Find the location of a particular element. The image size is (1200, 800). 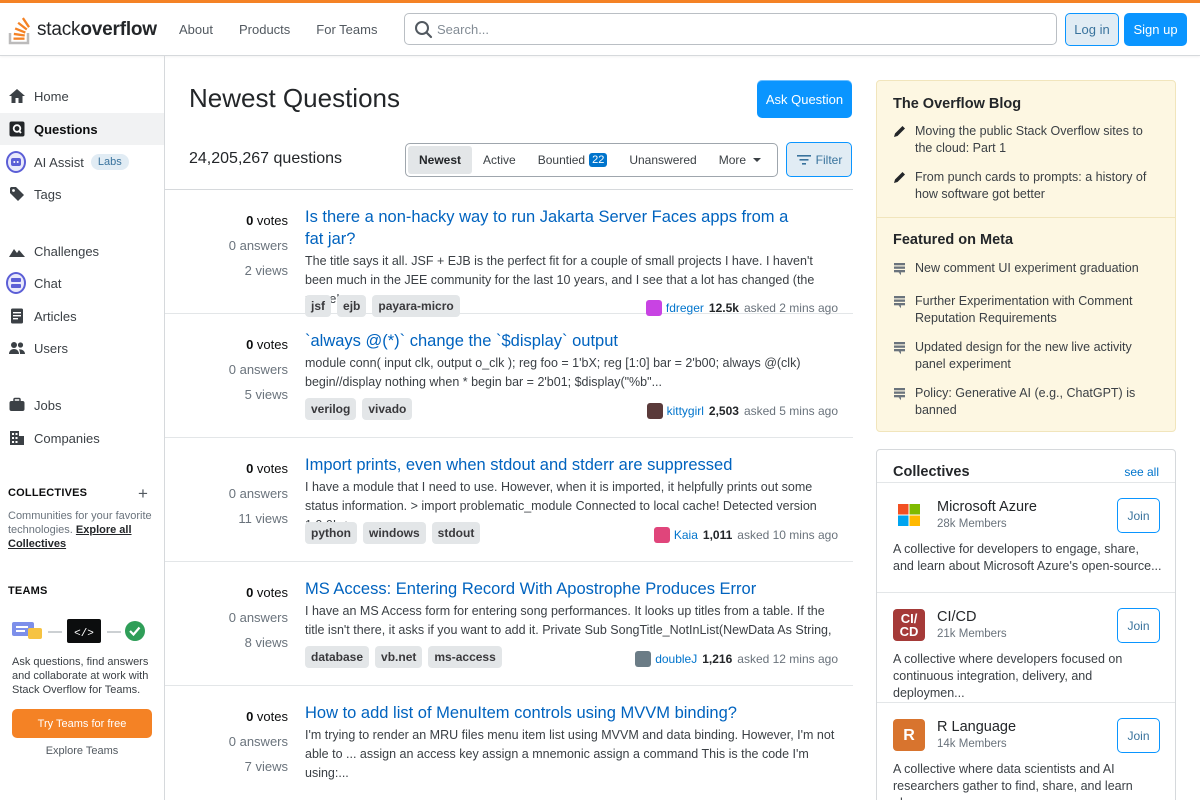

signup-button: Sign up is located at coordinates (1155, 29).